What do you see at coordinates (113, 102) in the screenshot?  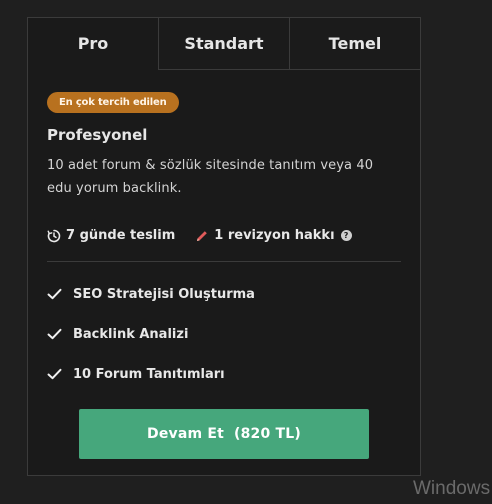 I see `most-preferred-badge: En çok tercih edilen` at bounding box center [113, 102].